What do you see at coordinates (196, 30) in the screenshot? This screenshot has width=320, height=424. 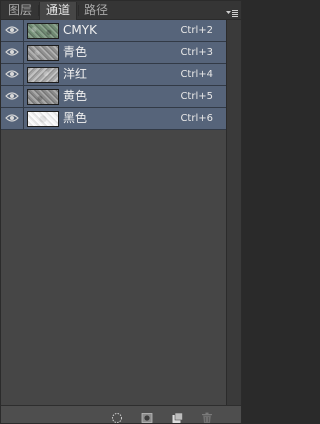 I see `channel-shortcut: Ctrl+2` at bounding box center [196, 30].